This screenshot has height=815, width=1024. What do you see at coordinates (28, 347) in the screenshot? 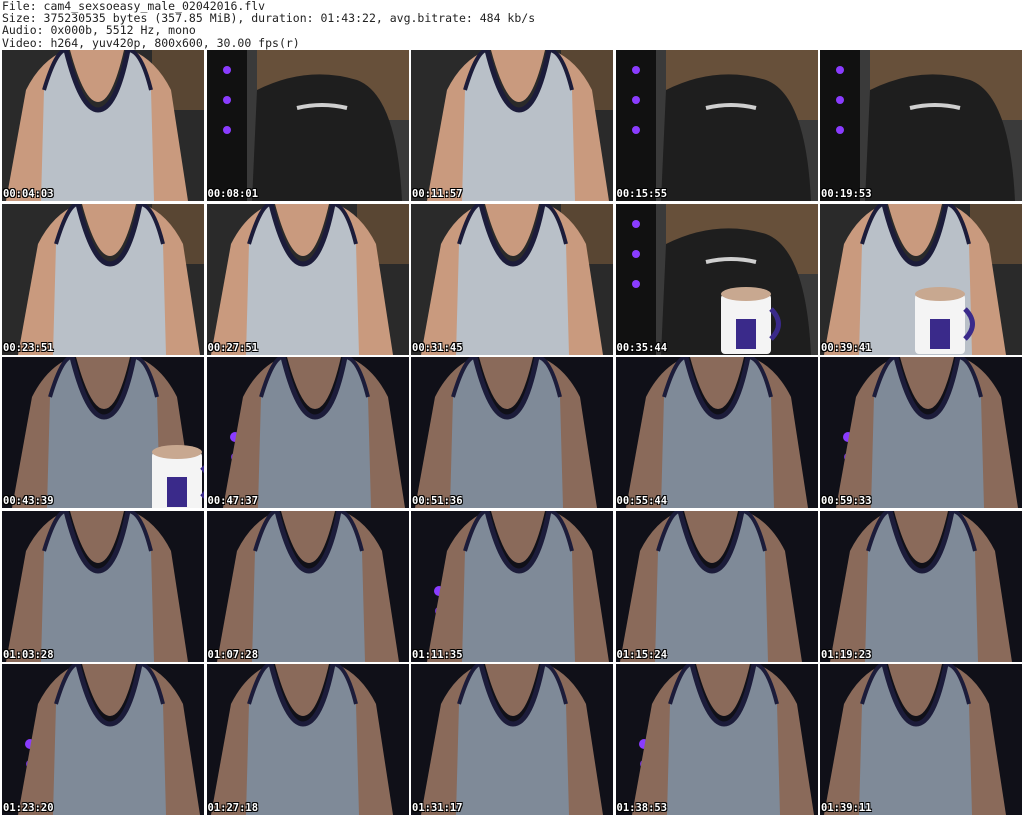
I see `thumbnail-timestamp: 00:23:51` at bounding box center [28, 347].